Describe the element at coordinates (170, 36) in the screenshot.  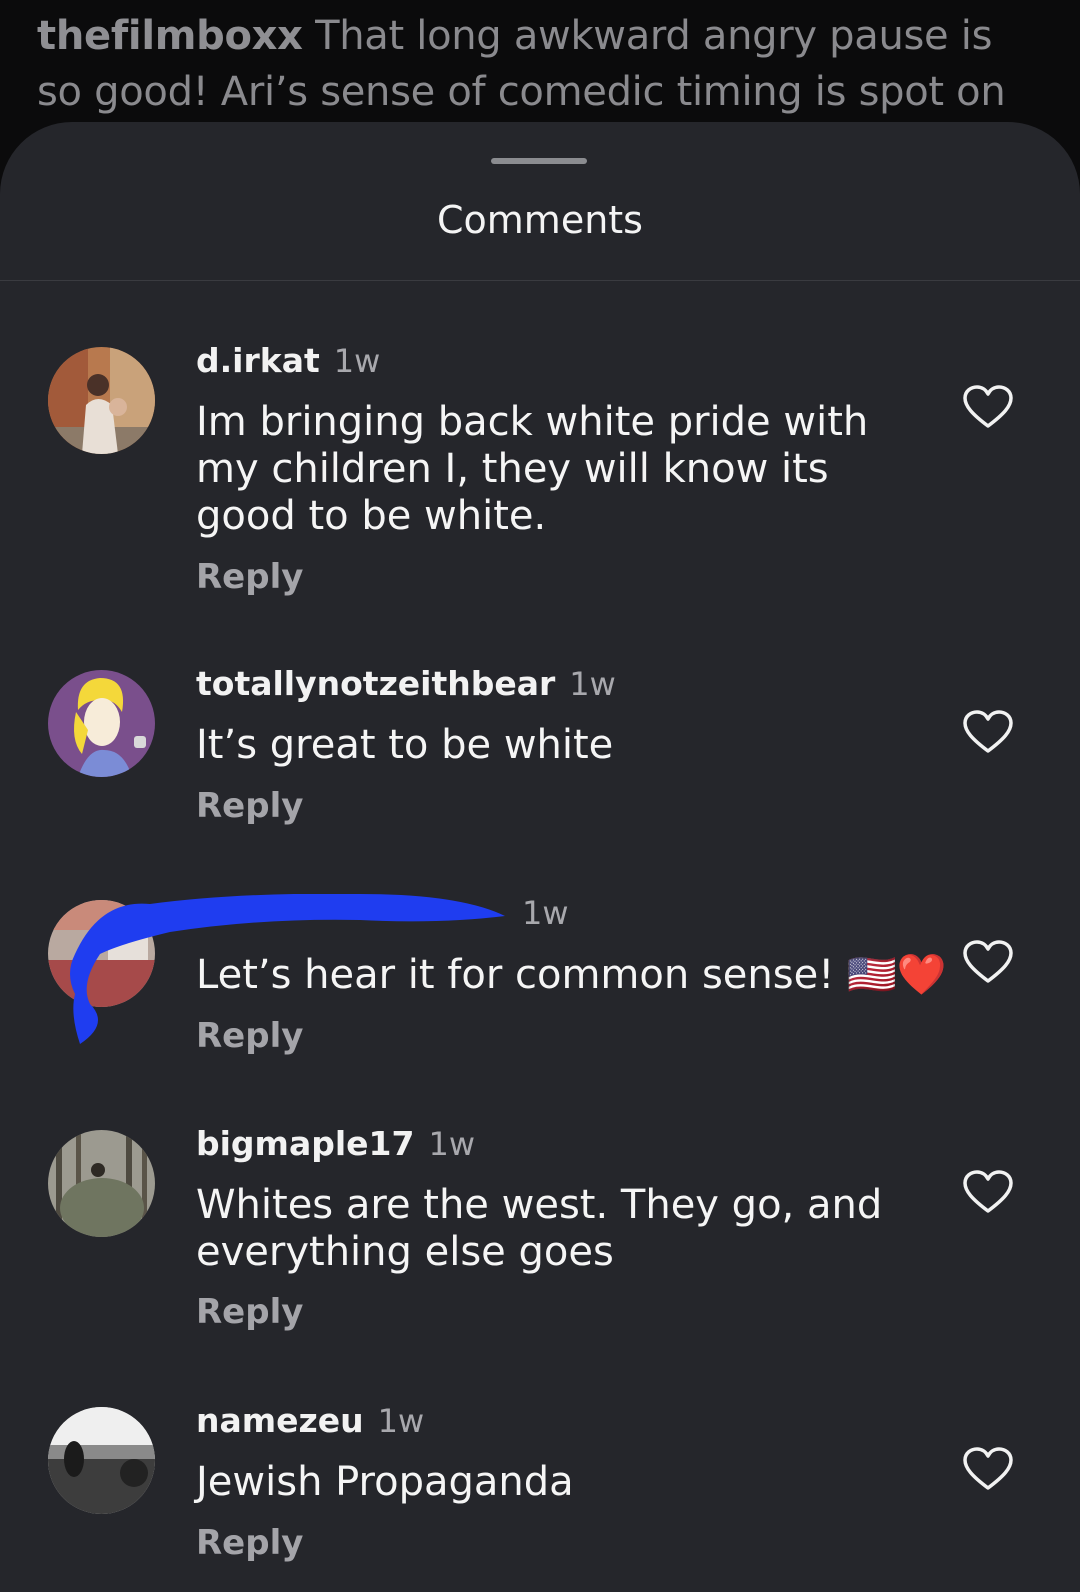
I see `caption-username: thefilmboxx` at that location.